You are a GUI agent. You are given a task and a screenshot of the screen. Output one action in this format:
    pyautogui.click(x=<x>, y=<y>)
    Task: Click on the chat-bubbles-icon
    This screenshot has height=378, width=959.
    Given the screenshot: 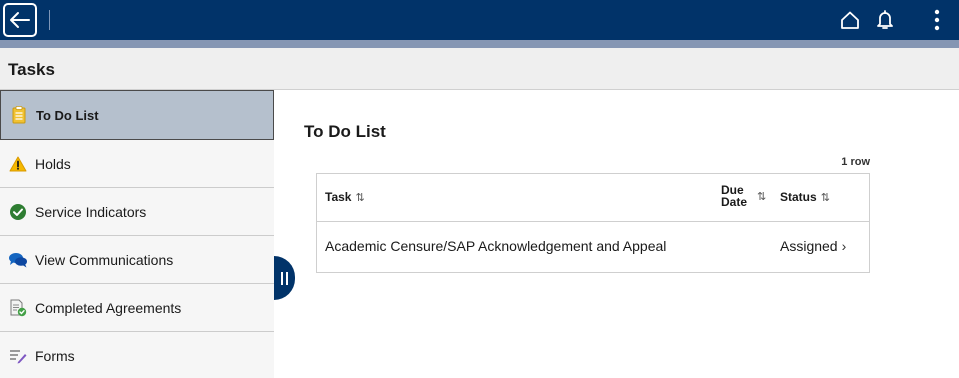 What is the action you would take?
    pyautogui.click(x=18, y=260)
    